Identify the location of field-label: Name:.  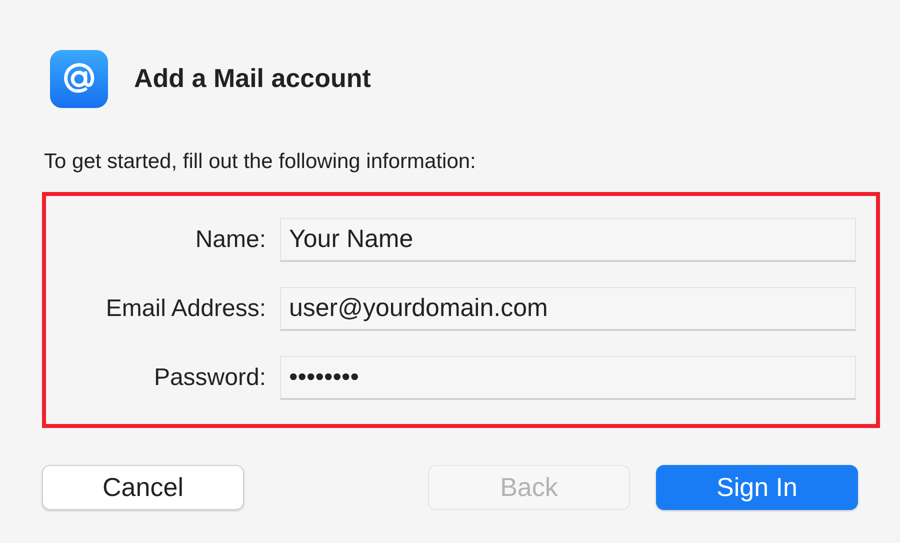
(230, 239).